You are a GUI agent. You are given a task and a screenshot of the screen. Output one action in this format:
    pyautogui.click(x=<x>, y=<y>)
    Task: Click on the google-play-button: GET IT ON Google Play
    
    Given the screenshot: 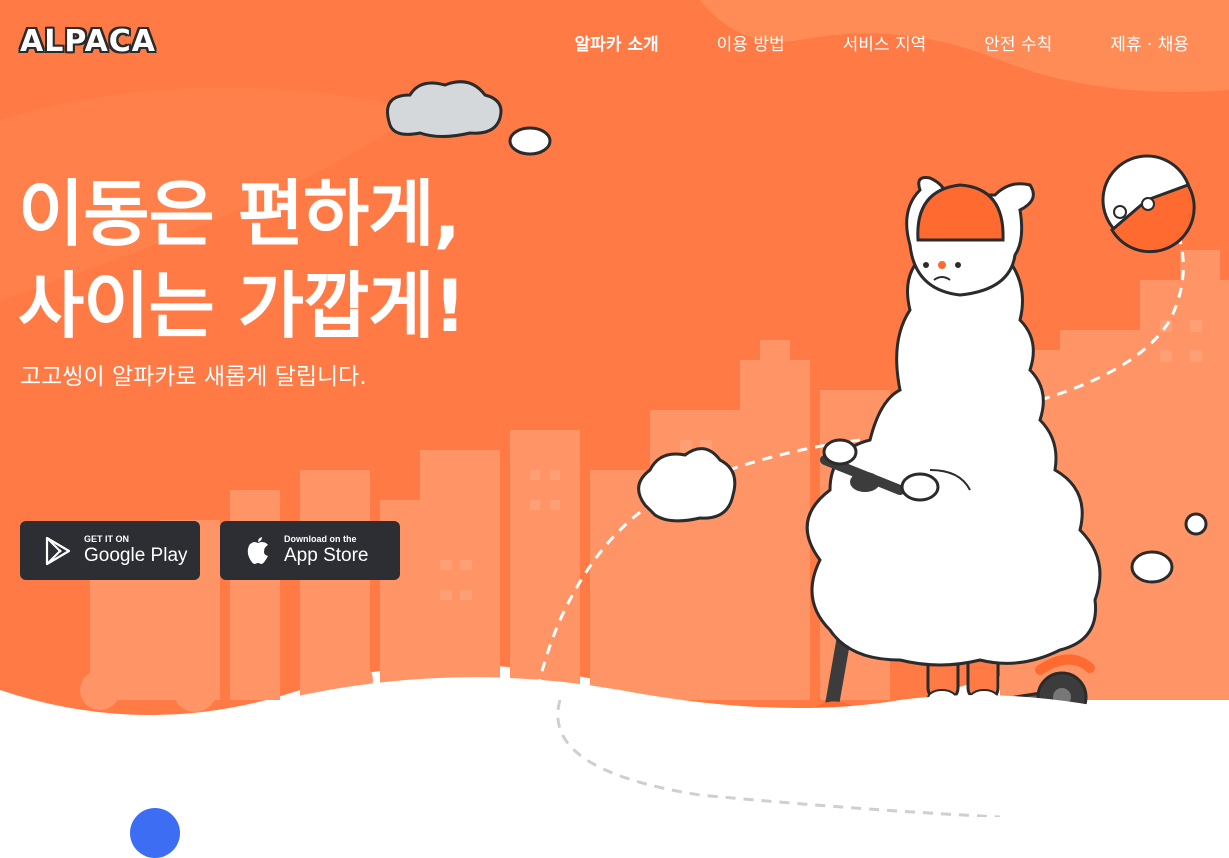 What is the action you would take?
    pyautogui.click(x=110, y=550)
    